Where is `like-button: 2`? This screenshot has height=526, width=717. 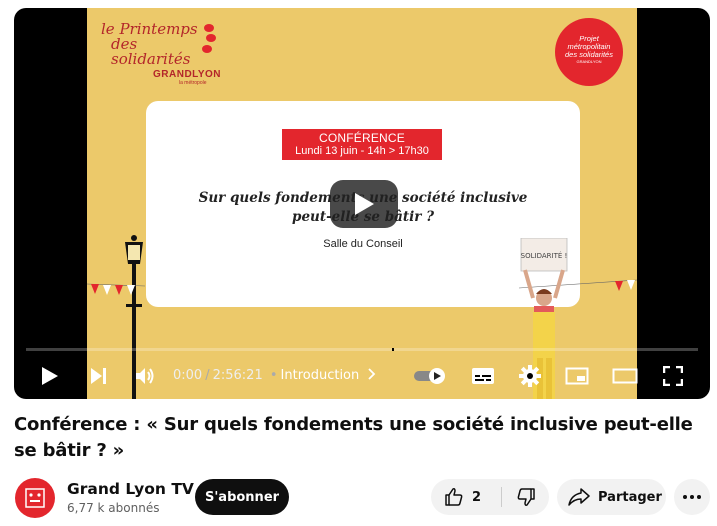
like-button: 2 is located at coordinates (466, 497).